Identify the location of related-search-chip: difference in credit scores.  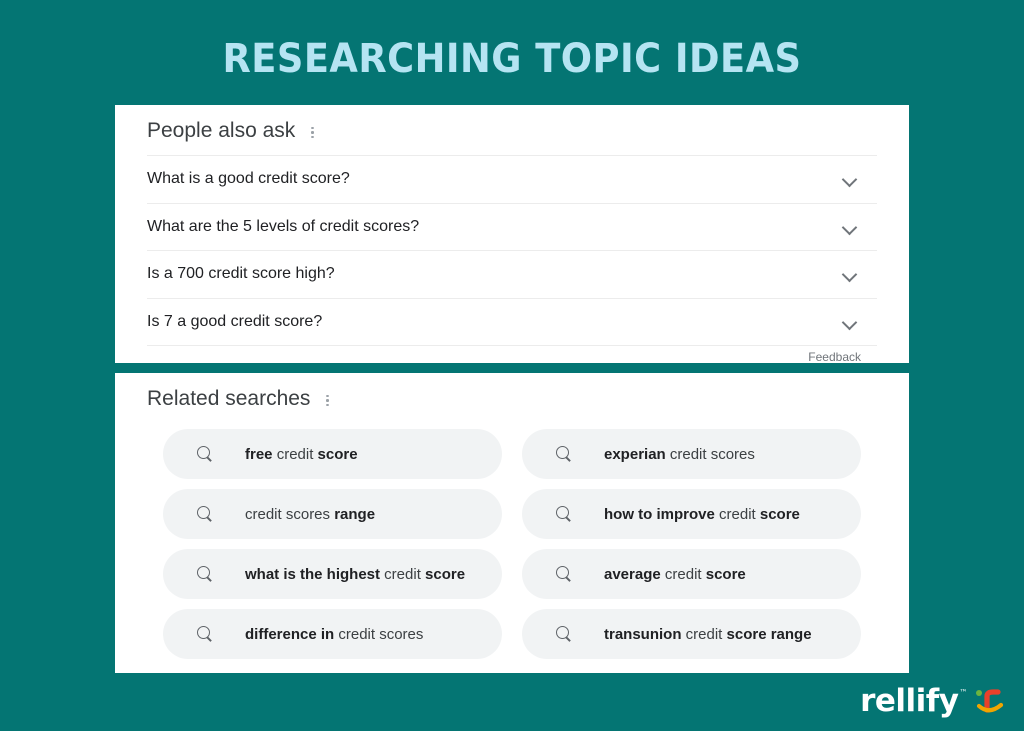
(332, 634).